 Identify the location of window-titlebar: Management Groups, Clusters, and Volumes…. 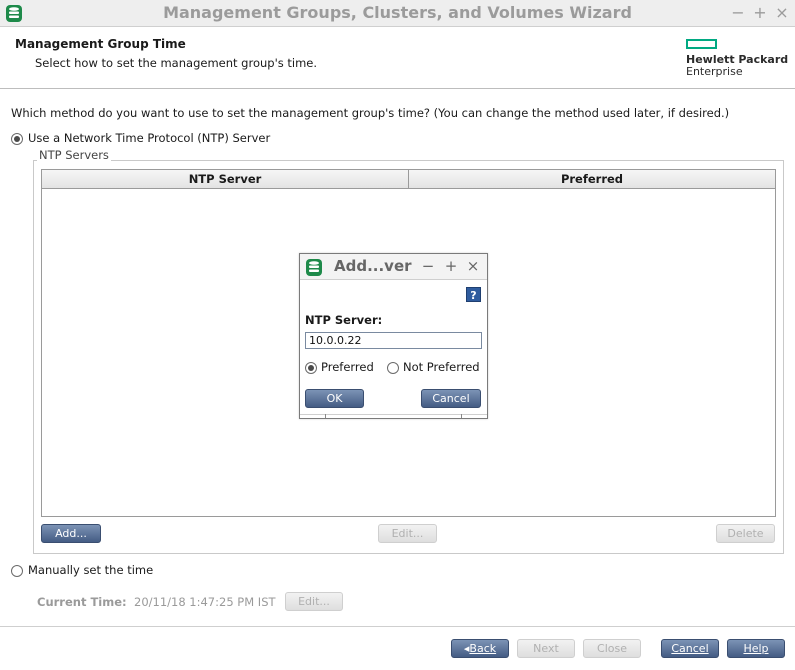
(397, 13).